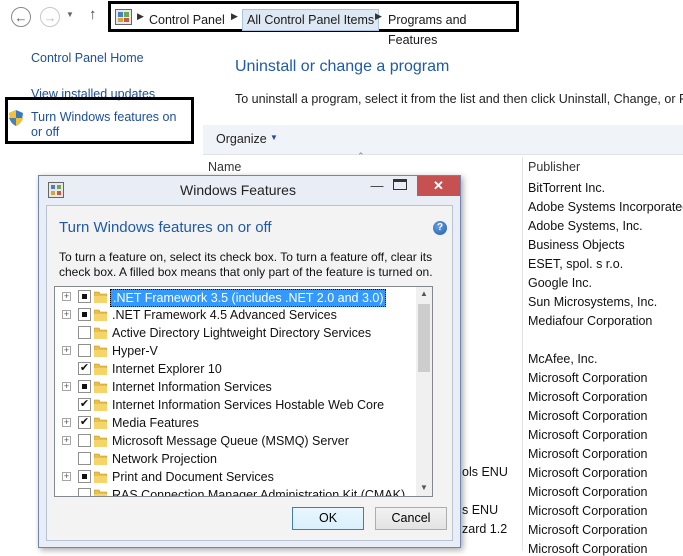  I want to click on publisher-cell: Adobe Systems, Inc., so click(585, 226).